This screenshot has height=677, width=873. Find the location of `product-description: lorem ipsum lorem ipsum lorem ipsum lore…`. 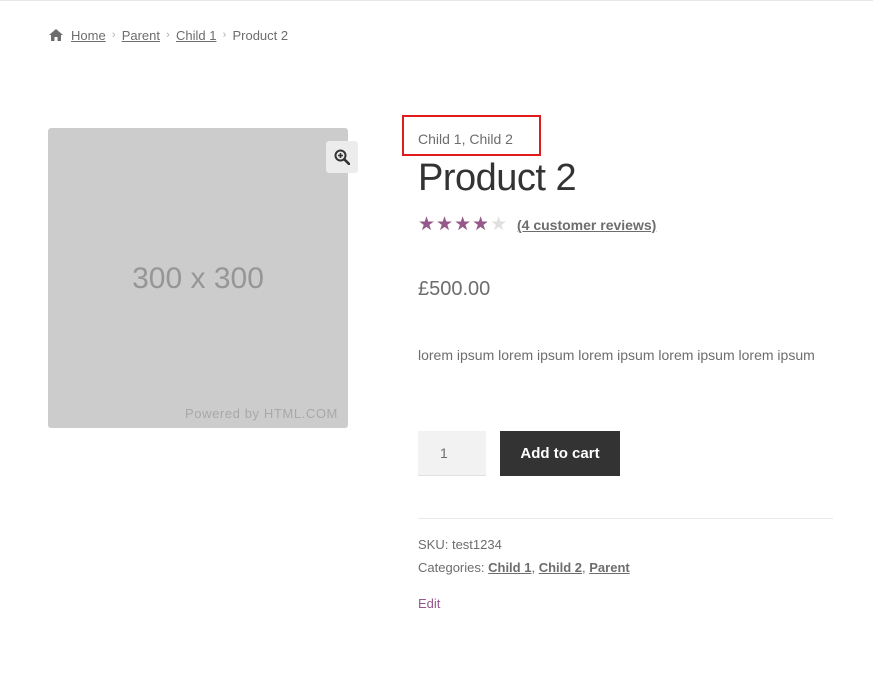

product-description: lorem ipsum lorem ipsum lorem ipsum lore… is located at coordinates (616, 355).